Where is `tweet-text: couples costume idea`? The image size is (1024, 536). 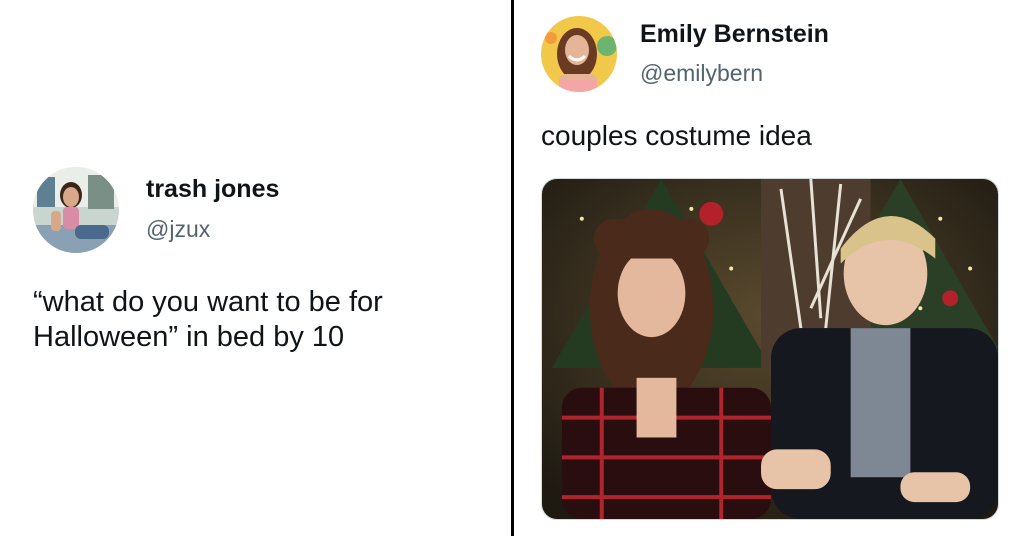
tweet-text: couples costume idea is located at coordinates (676, 135).